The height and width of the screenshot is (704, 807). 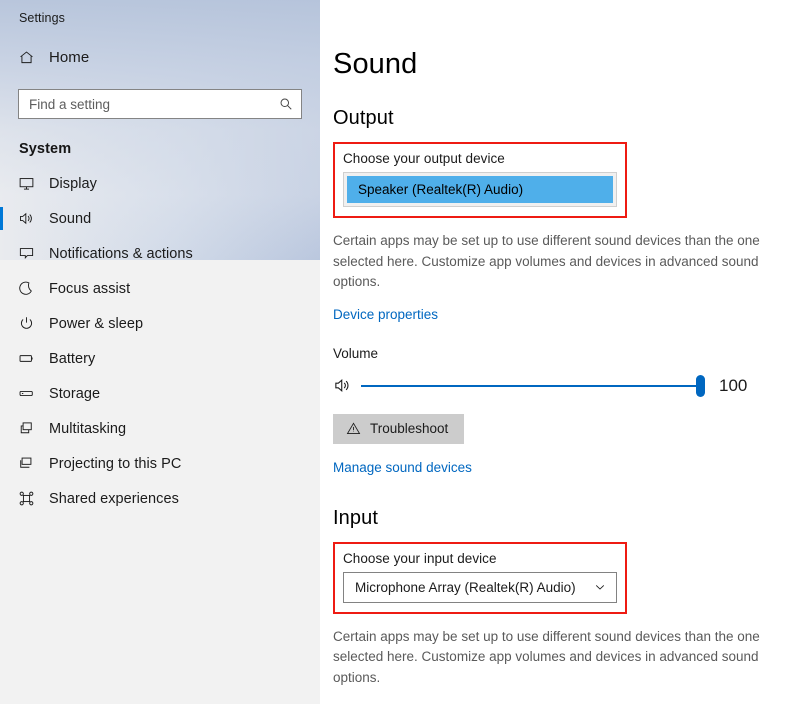 What do you see at coordinates (75, 393) in the screenshot?
I see `sidebar-item-storage-label: Storage` at bounding box center [75, 393].